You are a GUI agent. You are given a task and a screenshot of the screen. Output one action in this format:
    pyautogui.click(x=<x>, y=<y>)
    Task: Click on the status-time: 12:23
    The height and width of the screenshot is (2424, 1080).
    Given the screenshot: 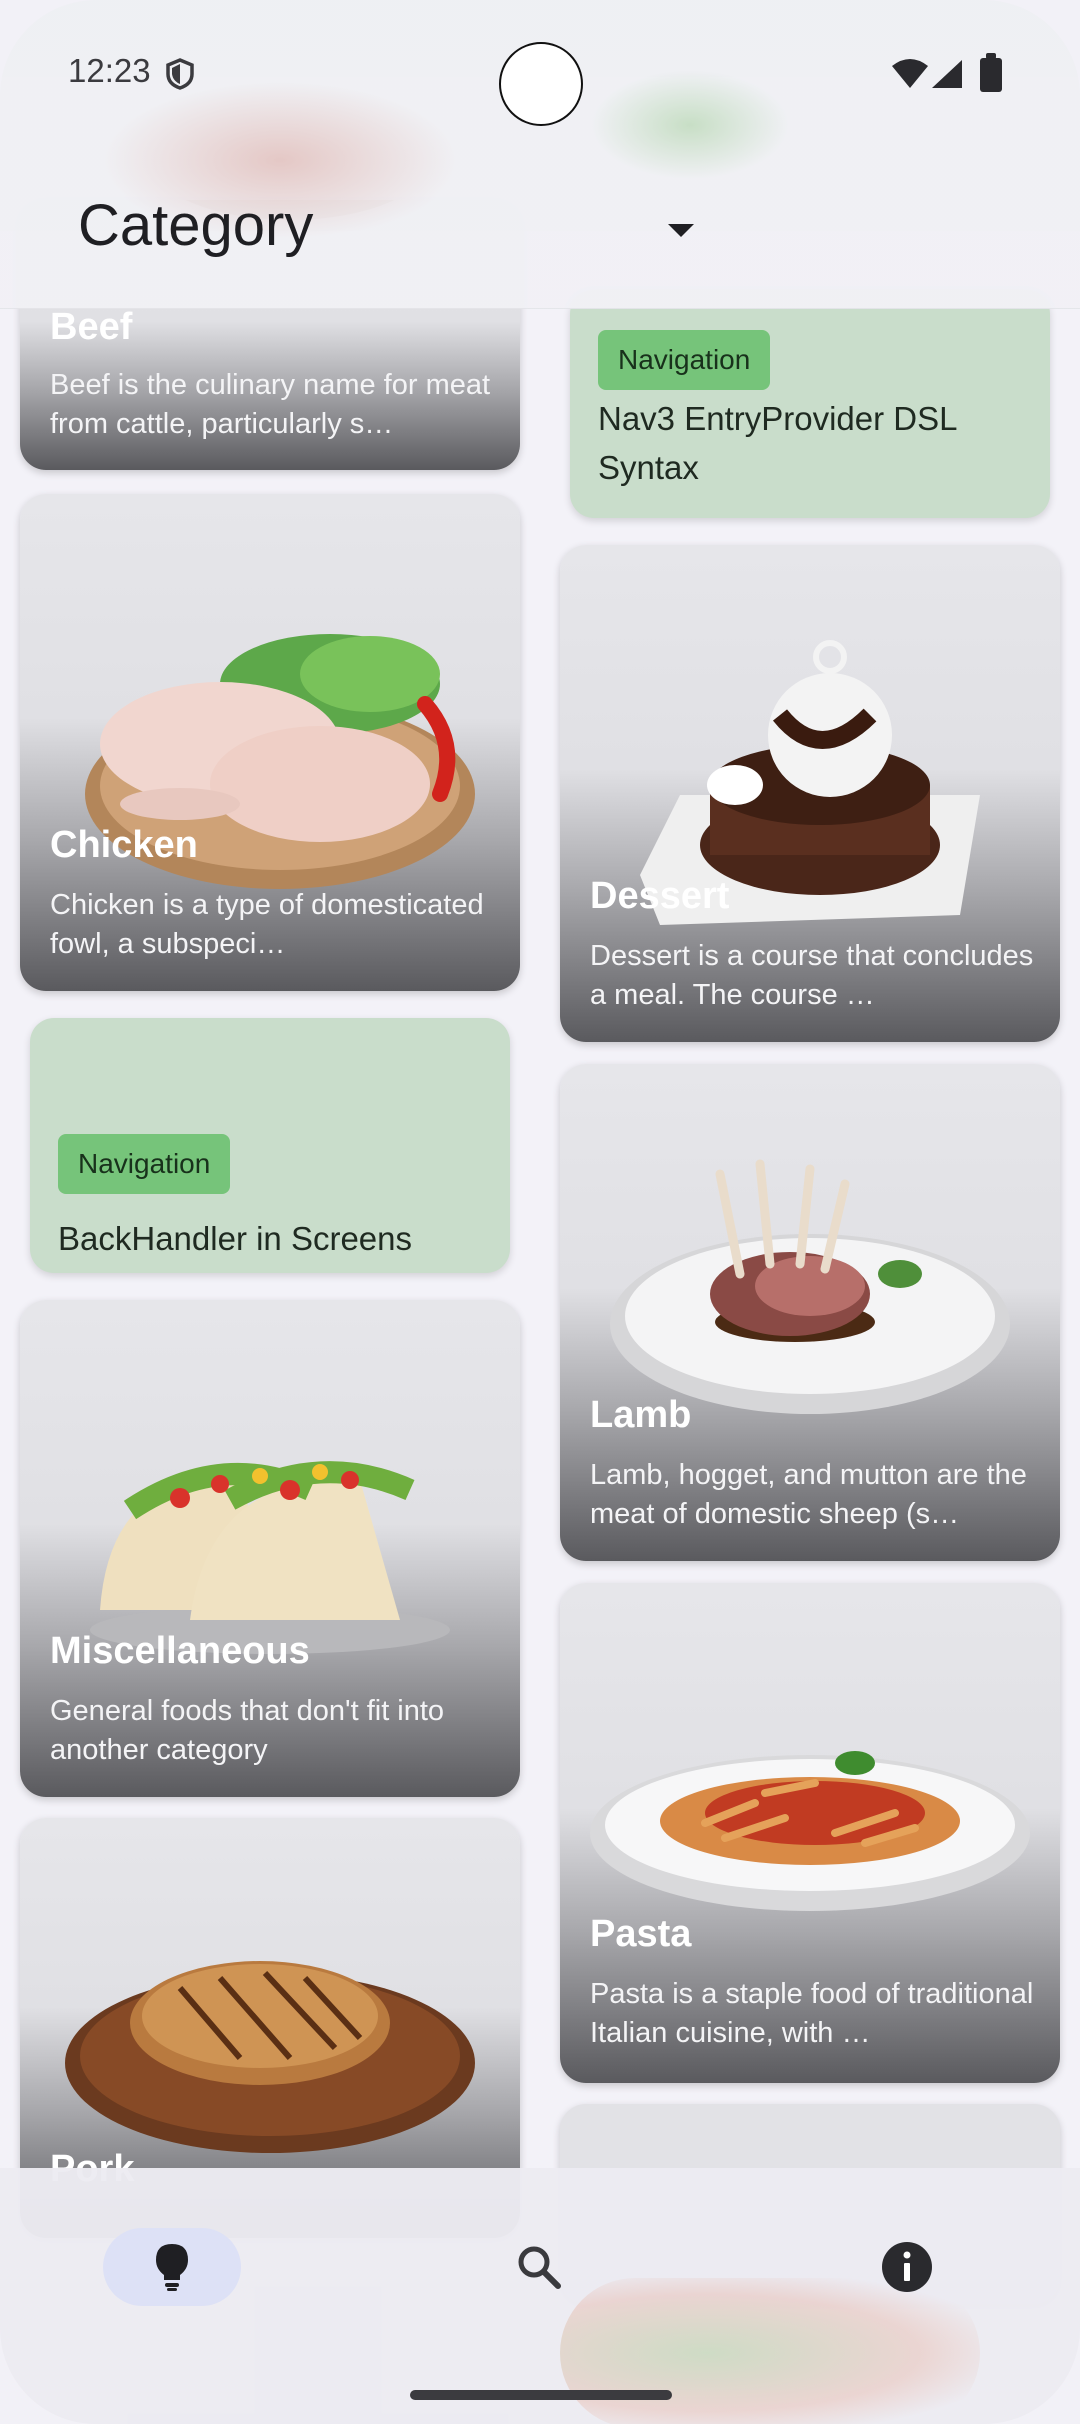 What is the action you would take?
    pyautogui.click(x=109, y=70)
    